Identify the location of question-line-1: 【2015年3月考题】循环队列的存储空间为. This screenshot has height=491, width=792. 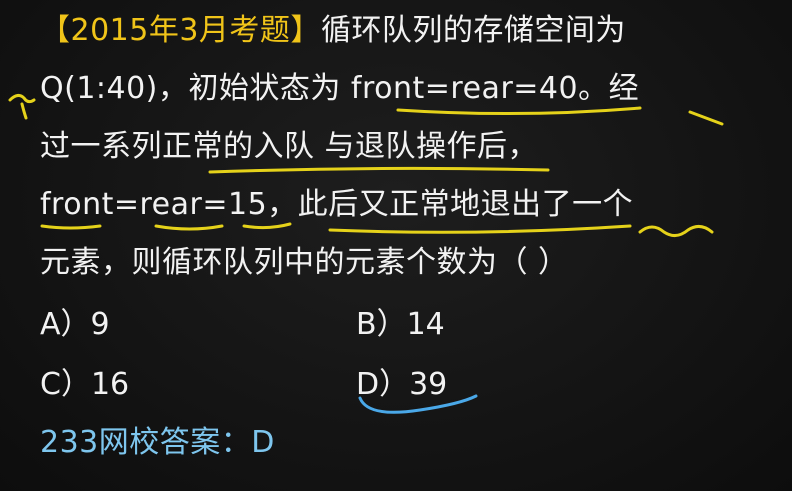
(333, 31).